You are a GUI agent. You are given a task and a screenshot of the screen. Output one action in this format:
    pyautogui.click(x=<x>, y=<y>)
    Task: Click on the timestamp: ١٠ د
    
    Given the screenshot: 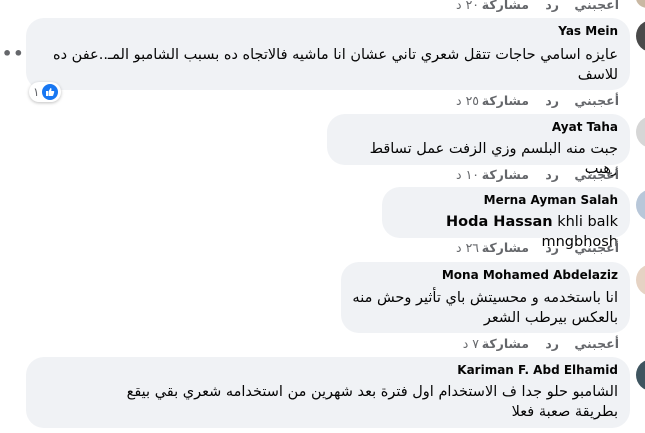 What is the action you would take?
    pyautogui.click(x=467, y=174)
    